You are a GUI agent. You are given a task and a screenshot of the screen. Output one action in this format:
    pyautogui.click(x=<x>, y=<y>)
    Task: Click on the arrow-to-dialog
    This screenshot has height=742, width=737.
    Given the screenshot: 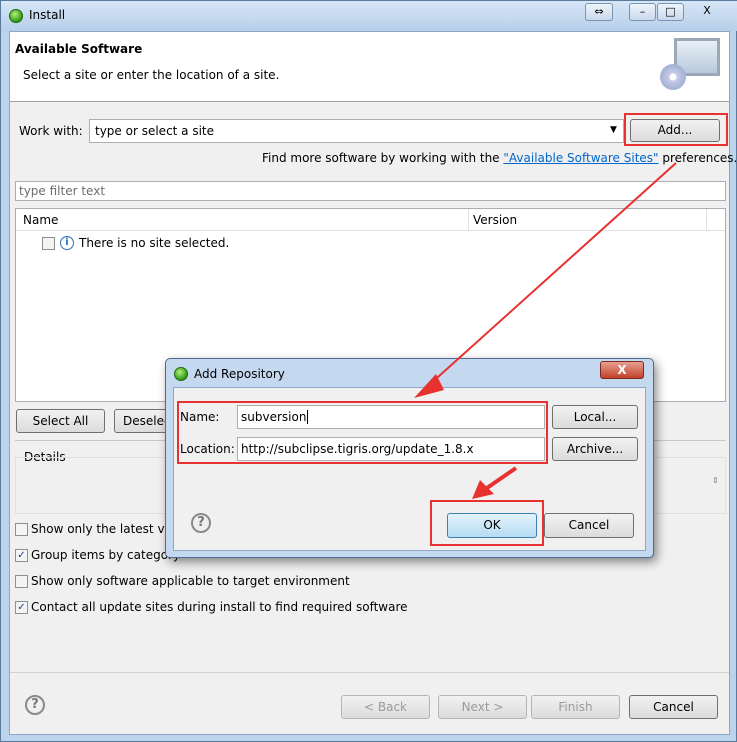 What is the action you would take?
    pyautogui.click(x=552, y=274)
    